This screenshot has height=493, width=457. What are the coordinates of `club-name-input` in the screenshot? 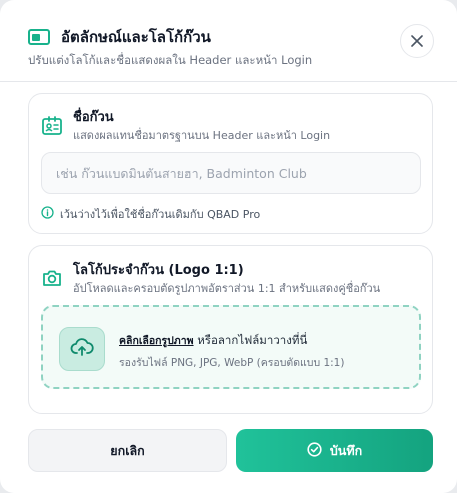 It's located at (231, 173).